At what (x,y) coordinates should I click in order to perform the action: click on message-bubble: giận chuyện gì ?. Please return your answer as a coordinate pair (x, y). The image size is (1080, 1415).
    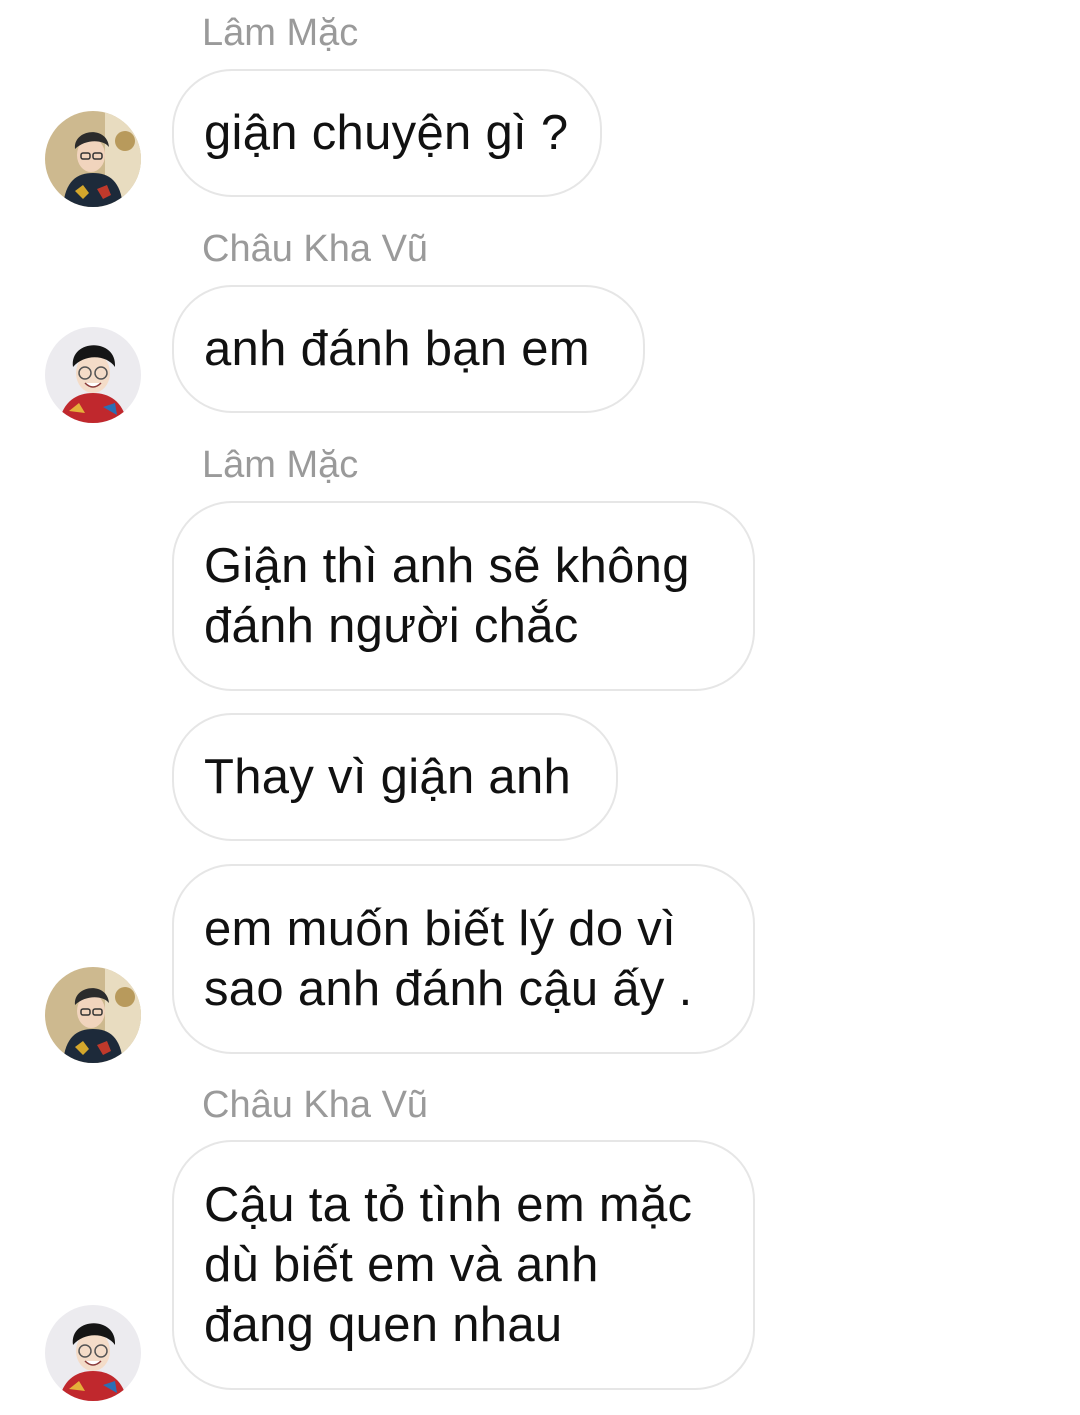
    Looking at the image, I should click on (387, 133).